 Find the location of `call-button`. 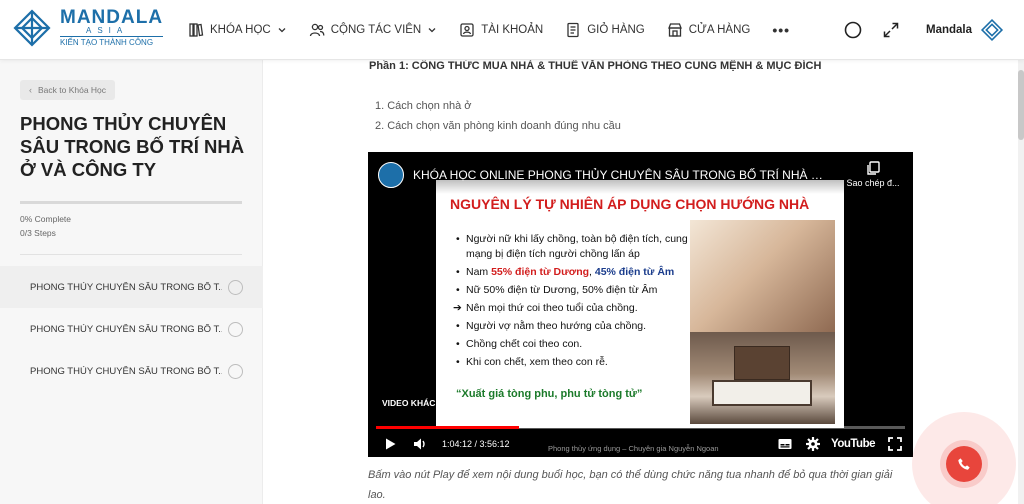

call-button is located at coordinates (964, 464).